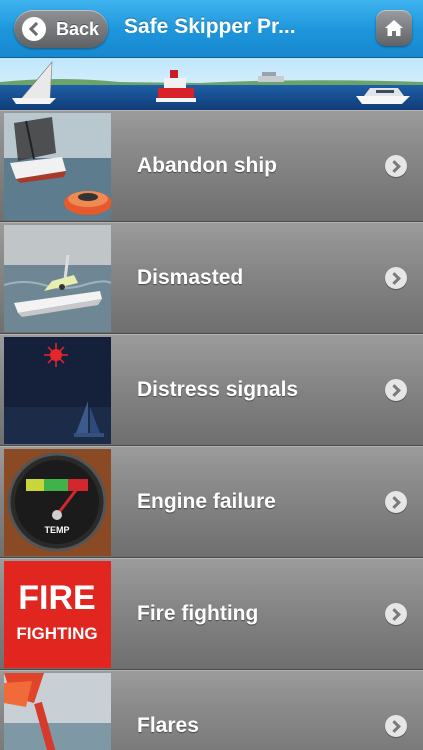  I want to click on fire-sign-text: FIRE, so click(56, 598).